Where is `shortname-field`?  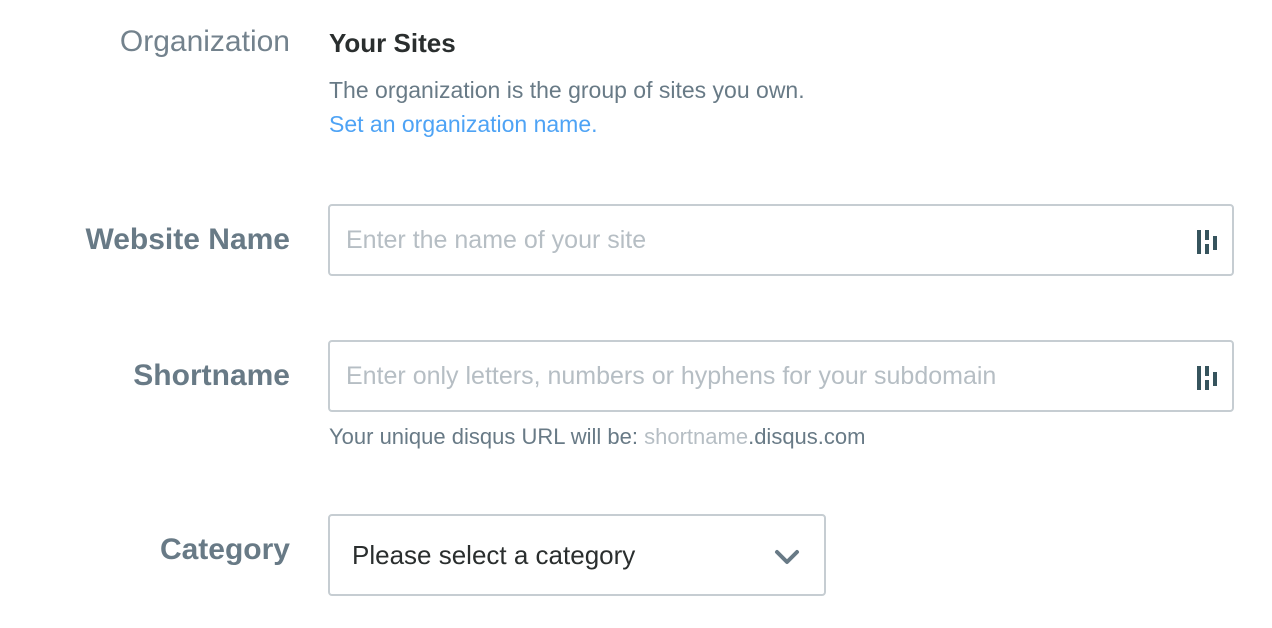 shortname-field is located at coordinates (781, 376).